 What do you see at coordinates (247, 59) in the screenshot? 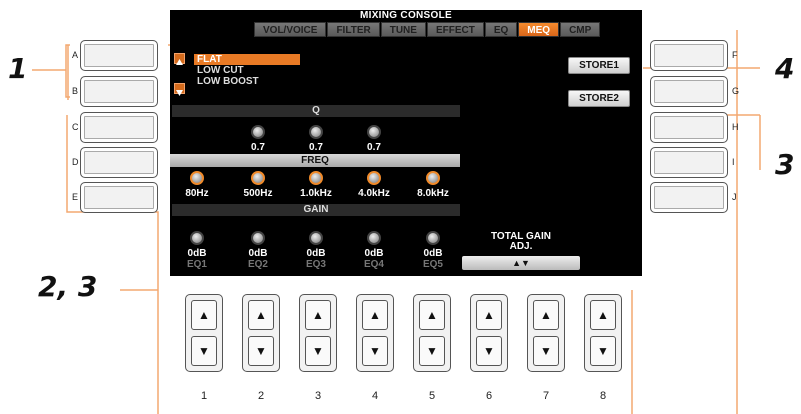
I see `preset-item-flat: FLAT` at bounding box center [247, 59].